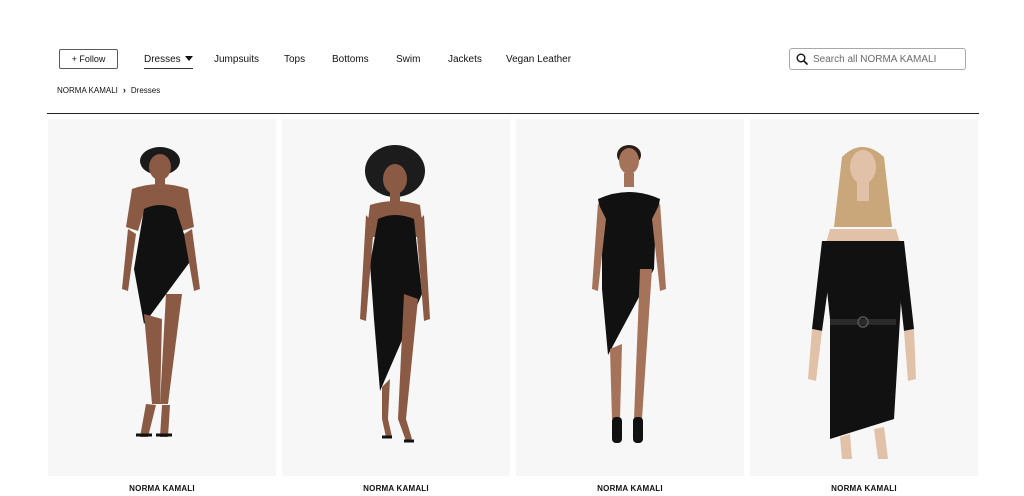  Describe the element at coordinates (408, 59) in the screenshot. I see `nav-item-swim: Swim` at that location.